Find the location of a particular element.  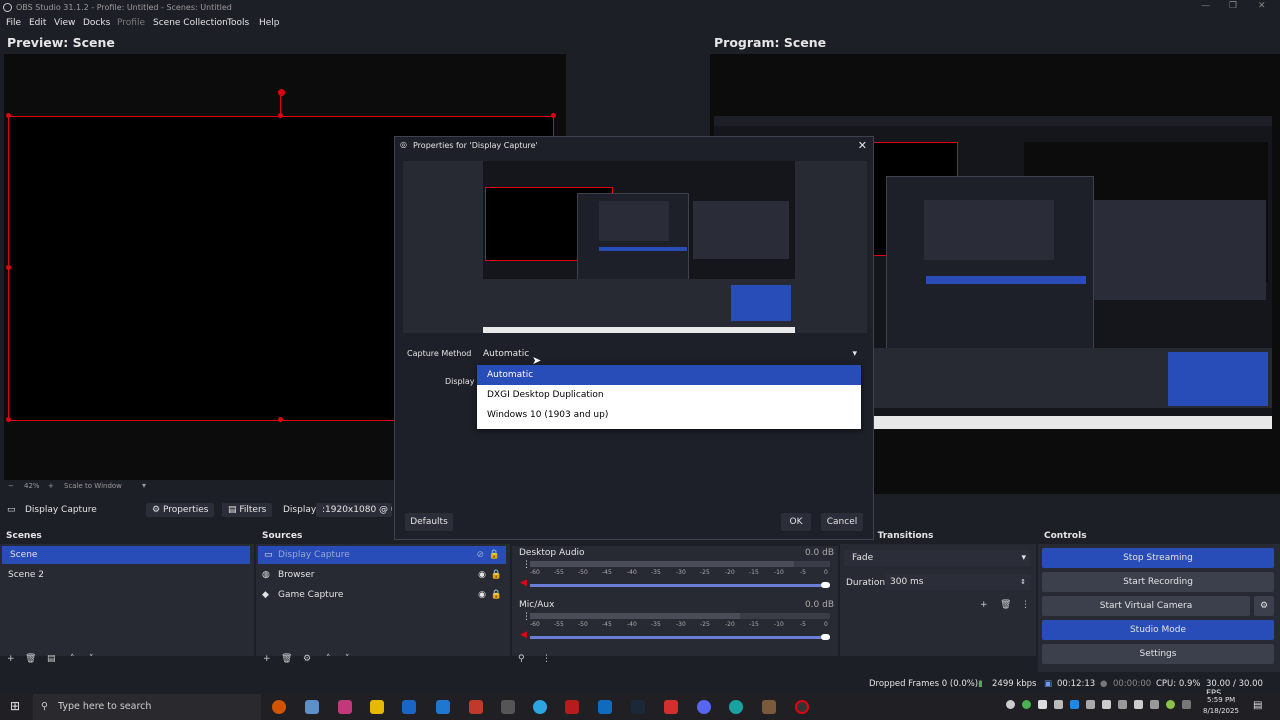

minecraft-icon is located at coordinates (769, 707).